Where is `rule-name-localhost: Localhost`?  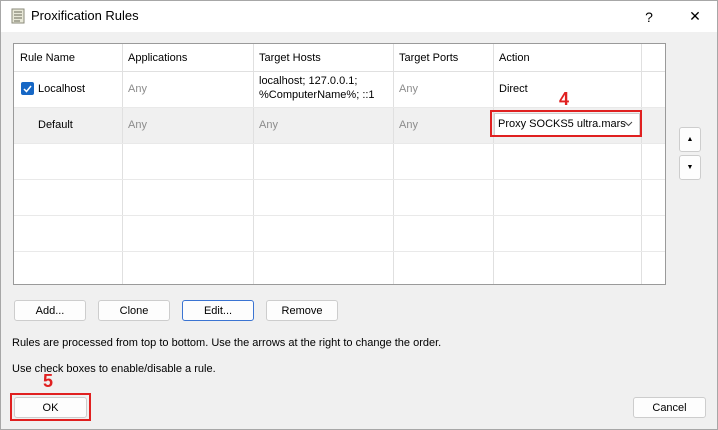 rule-name-localhost: Localhost is located at coordinates (61, 89).